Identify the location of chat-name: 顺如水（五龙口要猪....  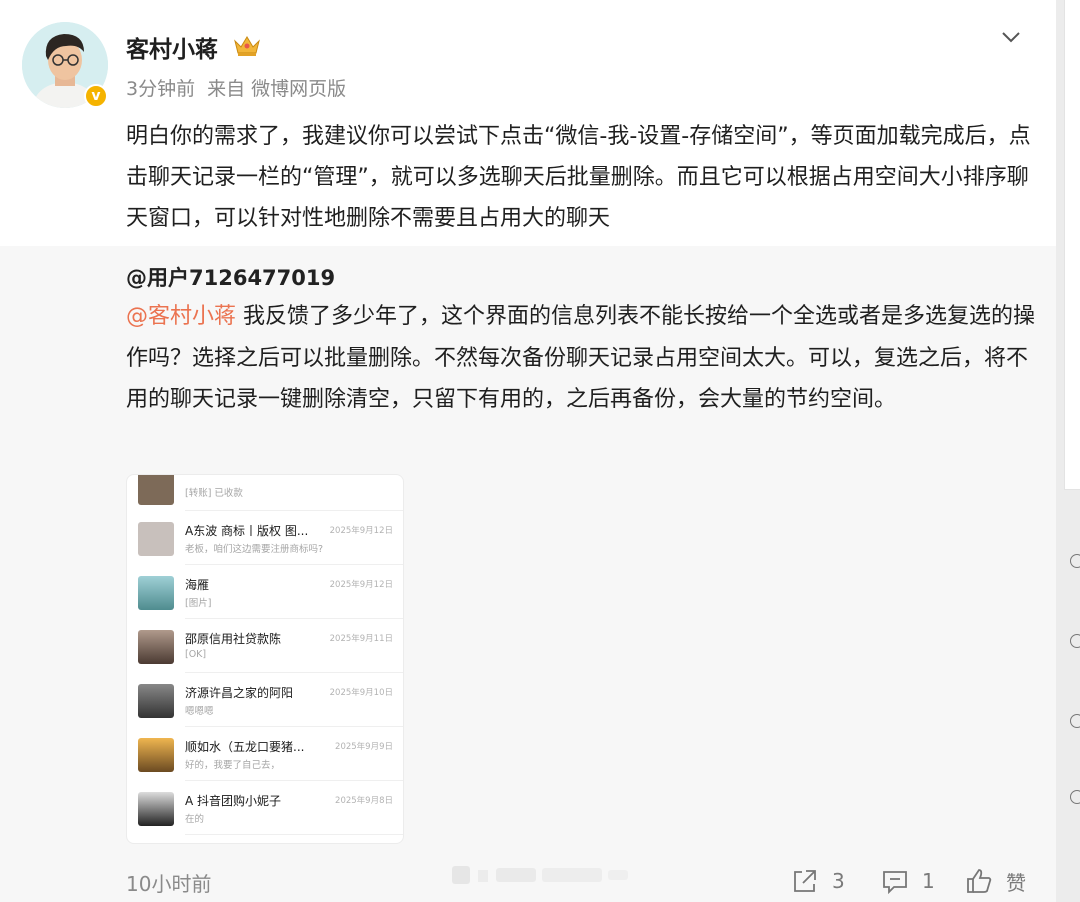
(245, 747).